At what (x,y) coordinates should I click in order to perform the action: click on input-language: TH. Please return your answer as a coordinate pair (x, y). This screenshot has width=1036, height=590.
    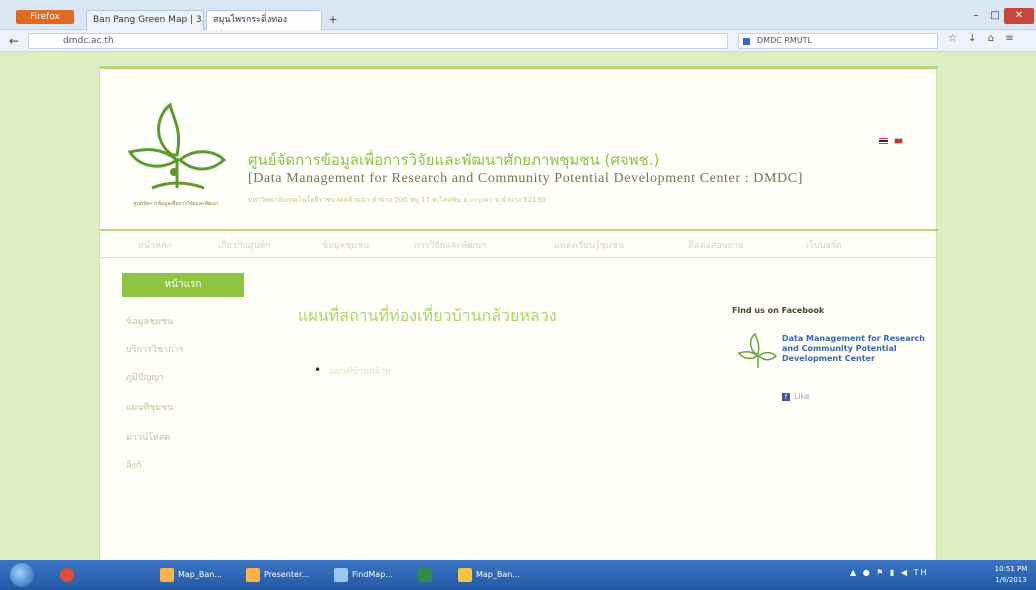
    Looking at the image, I should click on (921, 572).